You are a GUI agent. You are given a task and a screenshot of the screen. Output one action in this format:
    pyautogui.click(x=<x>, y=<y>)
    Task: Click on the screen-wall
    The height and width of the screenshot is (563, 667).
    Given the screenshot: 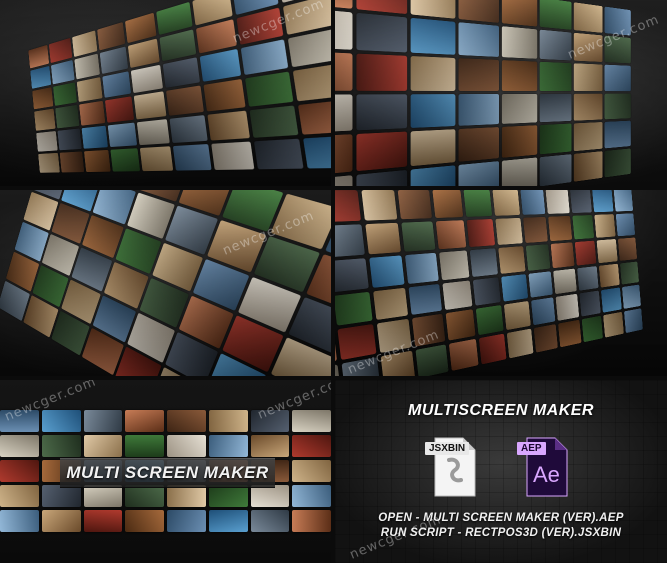 What is the action you would take?
    pyautogui.click(x=483, y=93)
    